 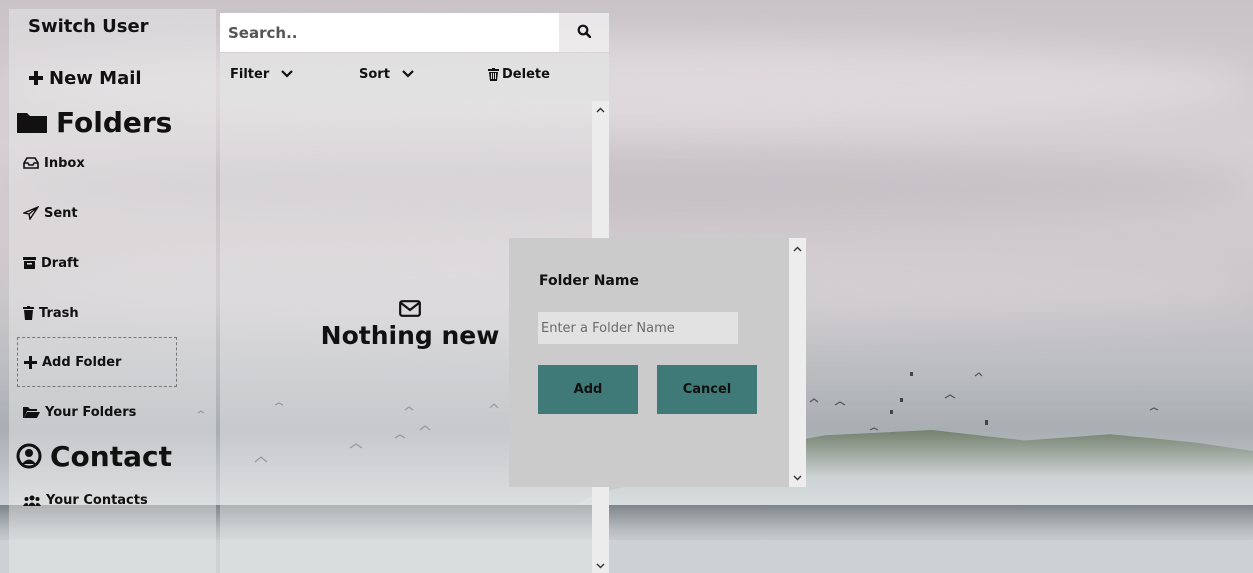 I want to click on search-icon, so click(x=584, y=32).